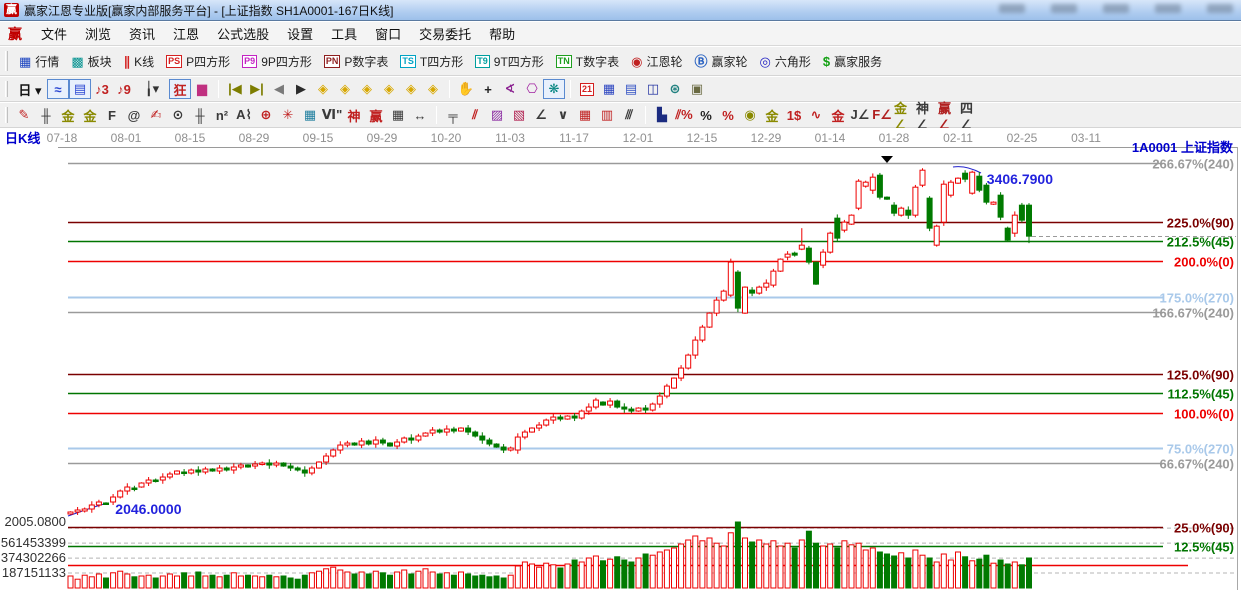 The image size is (1241, 590). What do you see at coordinates (948, 116) in the screenshot?
I see `ying-angle-tool: 赢∠` at bounding box center [948, 116].